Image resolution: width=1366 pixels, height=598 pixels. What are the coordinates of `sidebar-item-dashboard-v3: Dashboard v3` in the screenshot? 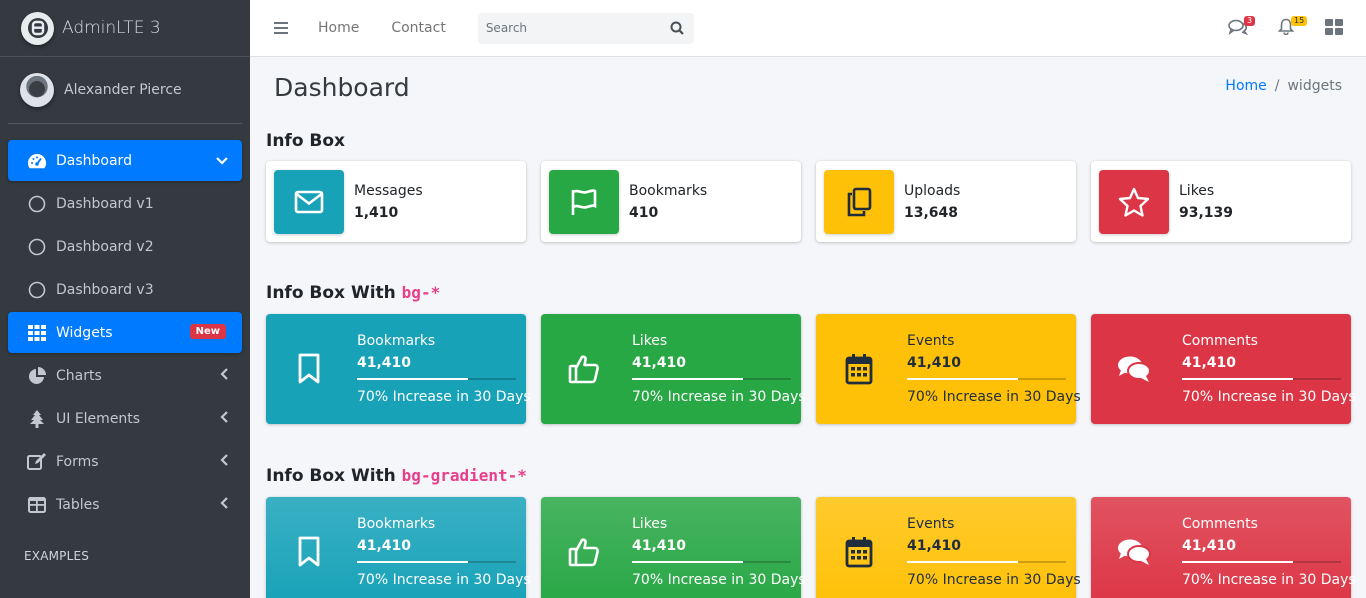 It's located at (125, 289).